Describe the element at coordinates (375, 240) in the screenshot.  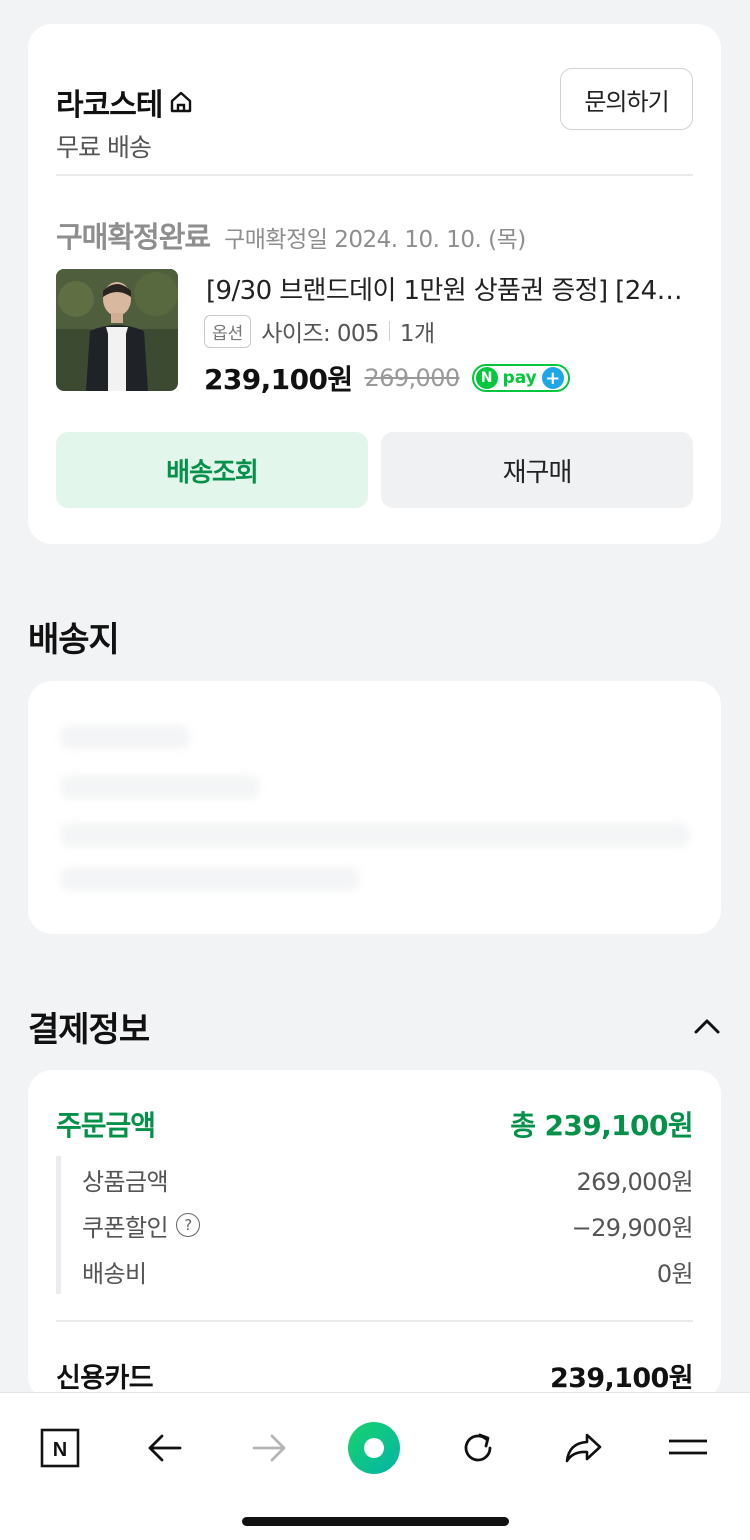
I see `status-date: 구매확정일 2024. 10. 10. (목)` at that location.